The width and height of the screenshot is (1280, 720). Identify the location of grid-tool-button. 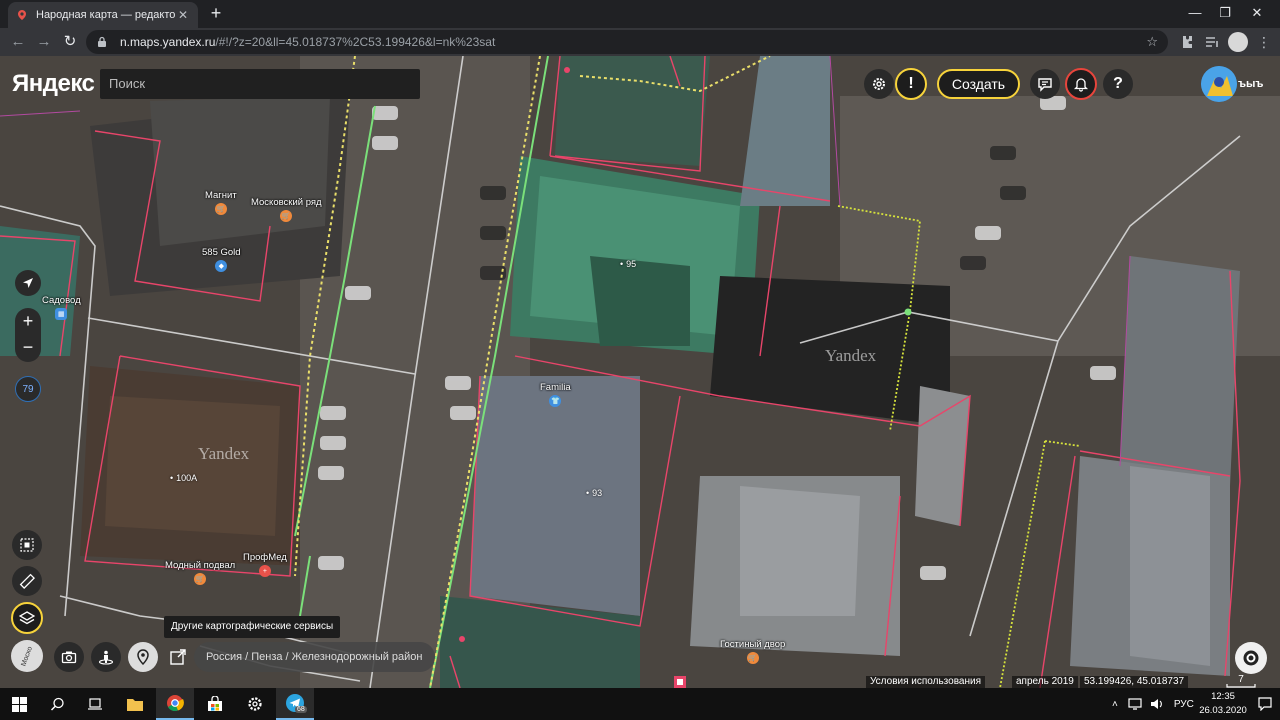
(27, 545).